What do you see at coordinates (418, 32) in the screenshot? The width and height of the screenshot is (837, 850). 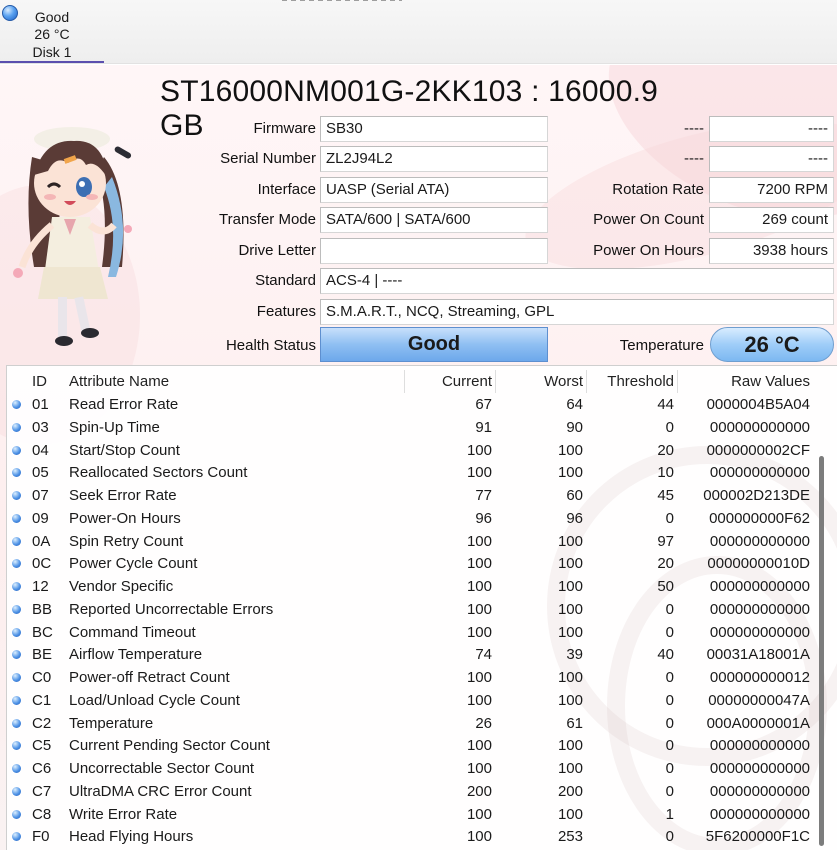 I see `disk-selector-bar: Good 26 °C Disk 1` at bounding box center [418, 32].